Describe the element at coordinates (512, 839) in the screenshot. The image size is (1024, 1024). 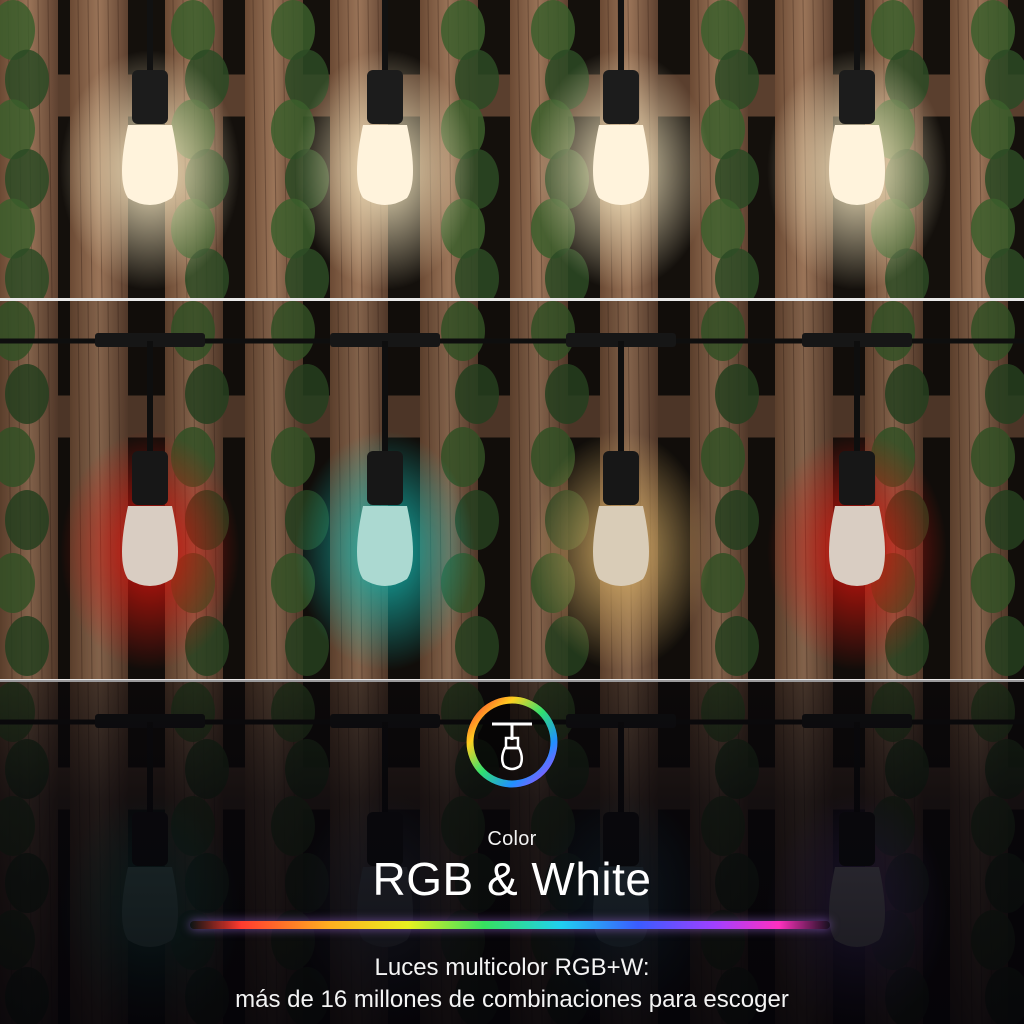
I see `caption-small: Color` at that location.